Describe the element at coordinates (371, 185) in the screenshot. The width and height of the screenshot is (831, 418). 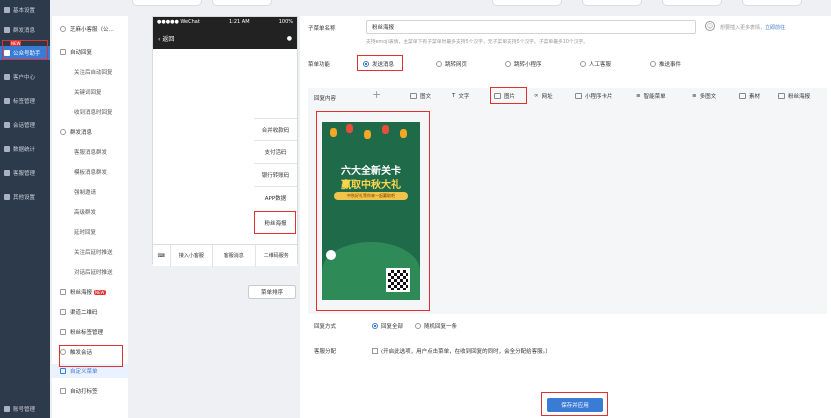
I see `poster-line2: 赢取中秋大礼` at that location.